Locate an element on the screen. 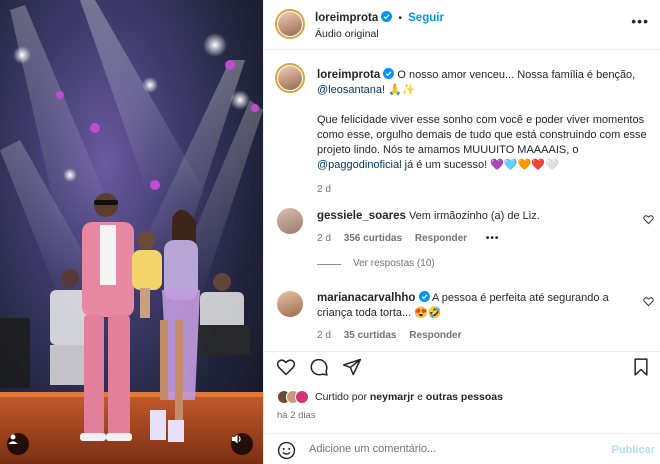  heart-icon is located at coordinates (286, 367).